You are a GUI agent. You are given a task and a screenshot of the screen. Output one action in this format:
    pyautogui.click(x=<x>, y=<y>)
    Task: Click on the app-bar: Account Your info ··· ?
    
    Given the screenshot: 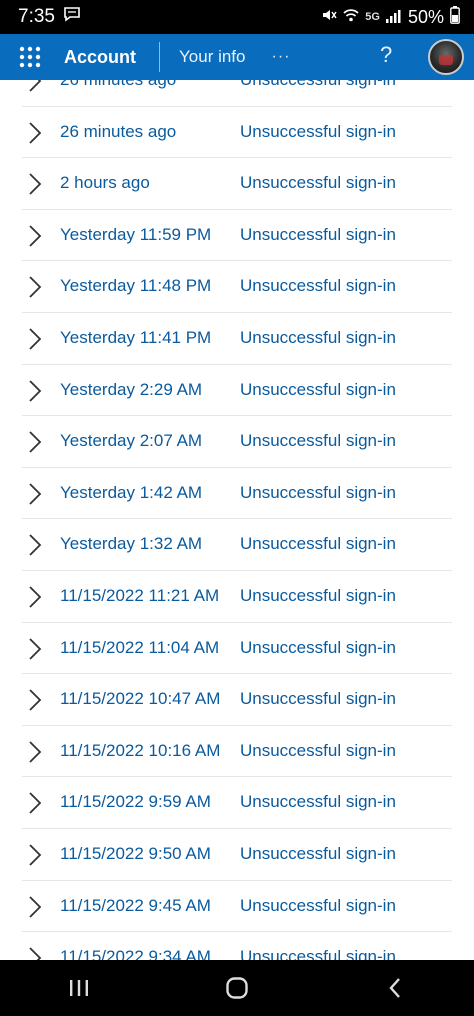 What is the action you would take?
    pyautogui.click(x=237, y=57)
    